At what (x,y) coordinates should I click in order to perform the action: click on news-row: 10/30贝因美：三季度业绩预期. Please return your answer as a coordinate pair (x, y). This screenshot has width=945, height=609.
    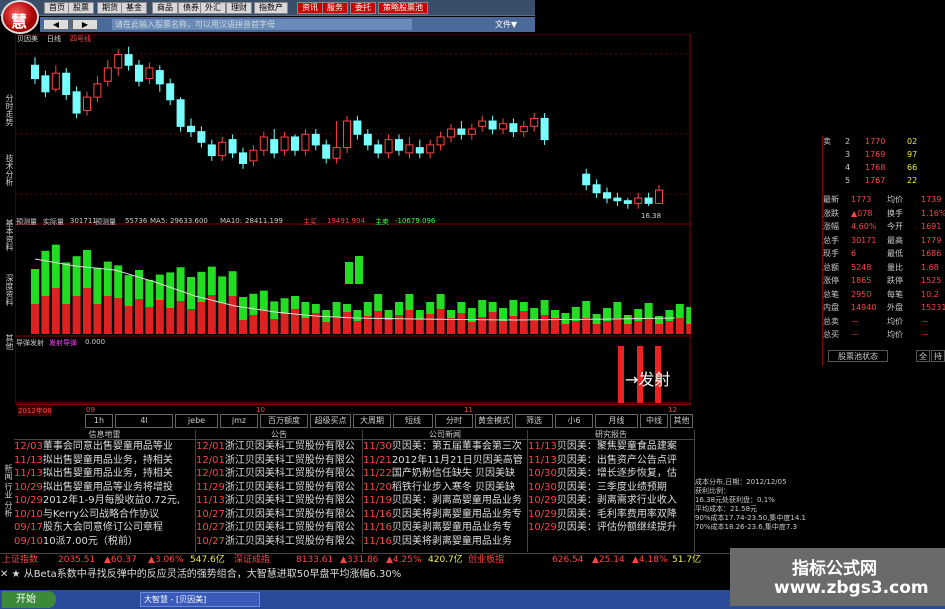
    Looking at the image, I should click on (611, 488).